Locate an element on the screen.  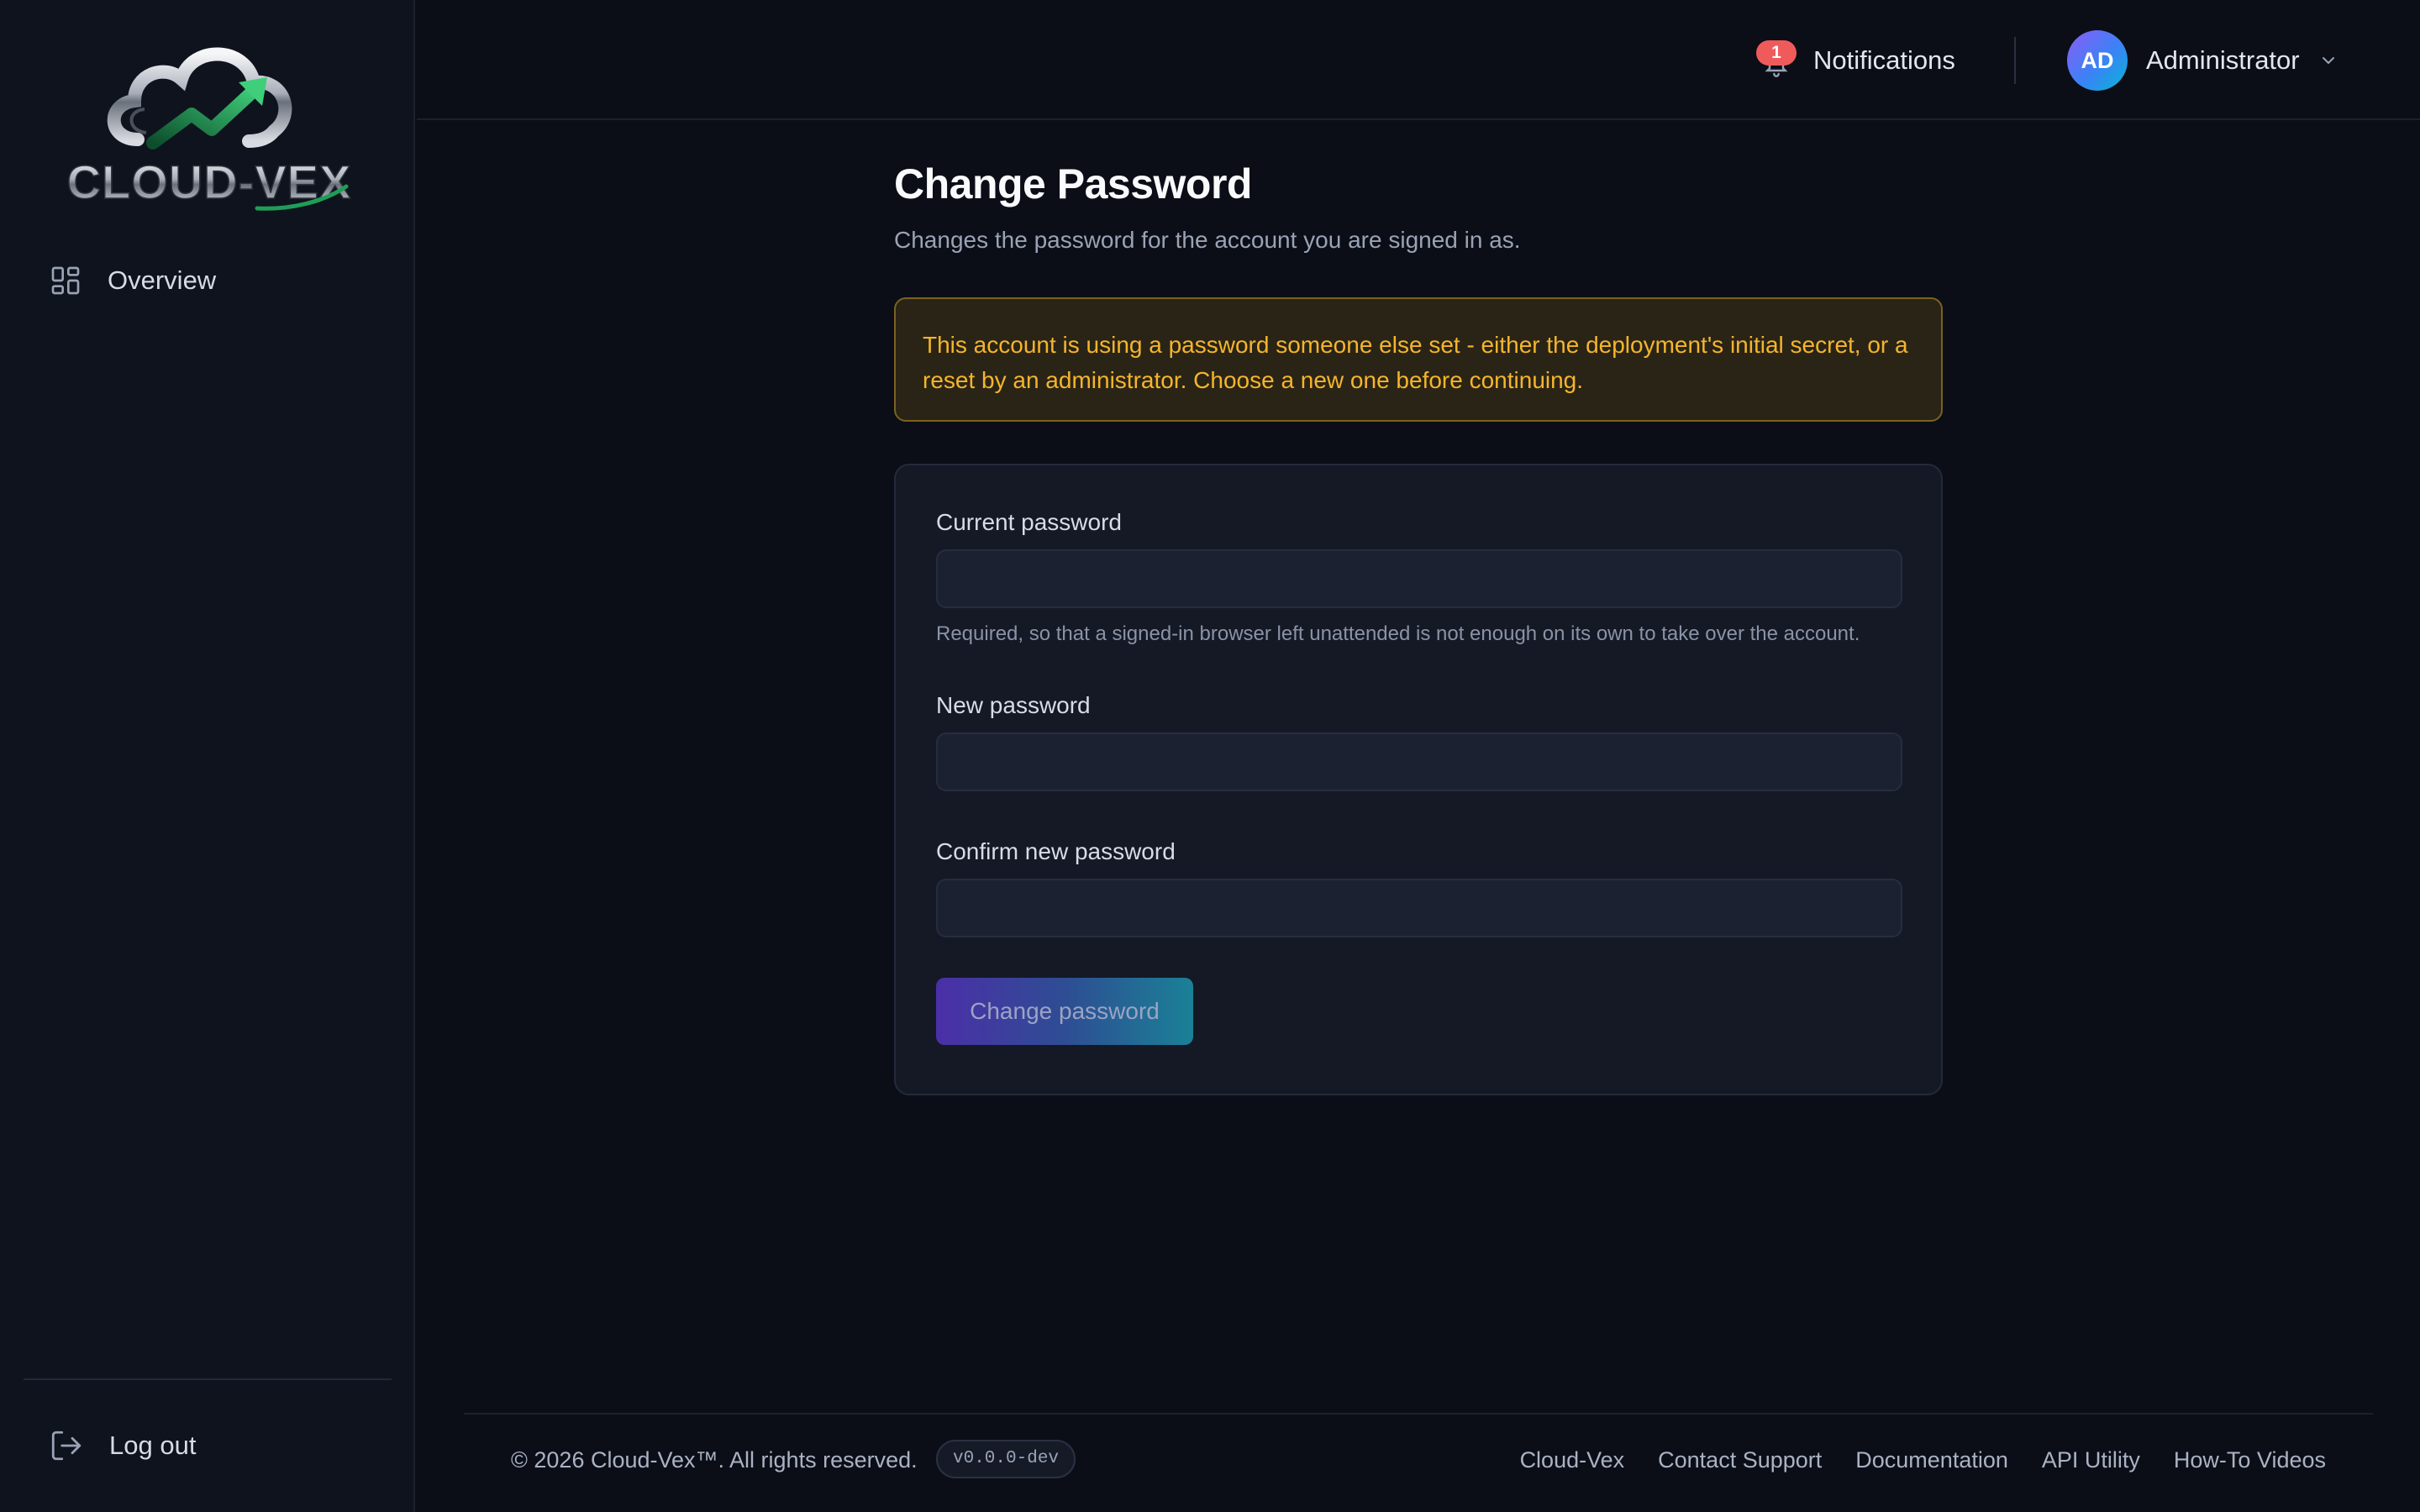
footer-link-how-to-videos: How-To Videos is located at coordinates (2250, 1460).